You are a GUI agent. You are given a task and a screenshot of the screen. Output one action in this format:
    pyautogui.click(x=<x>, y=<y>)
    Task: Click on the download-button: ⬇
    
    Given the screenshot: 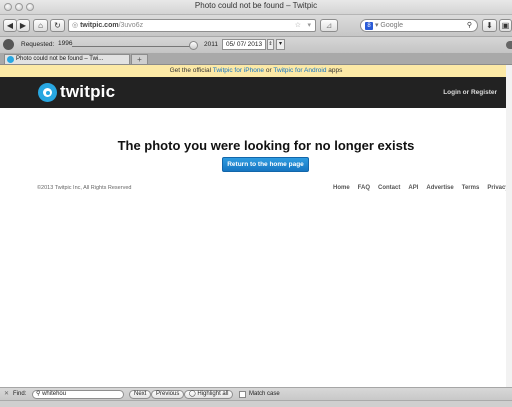 What is the action you would take?
    pyautogui.click(x=489, y=25)
    